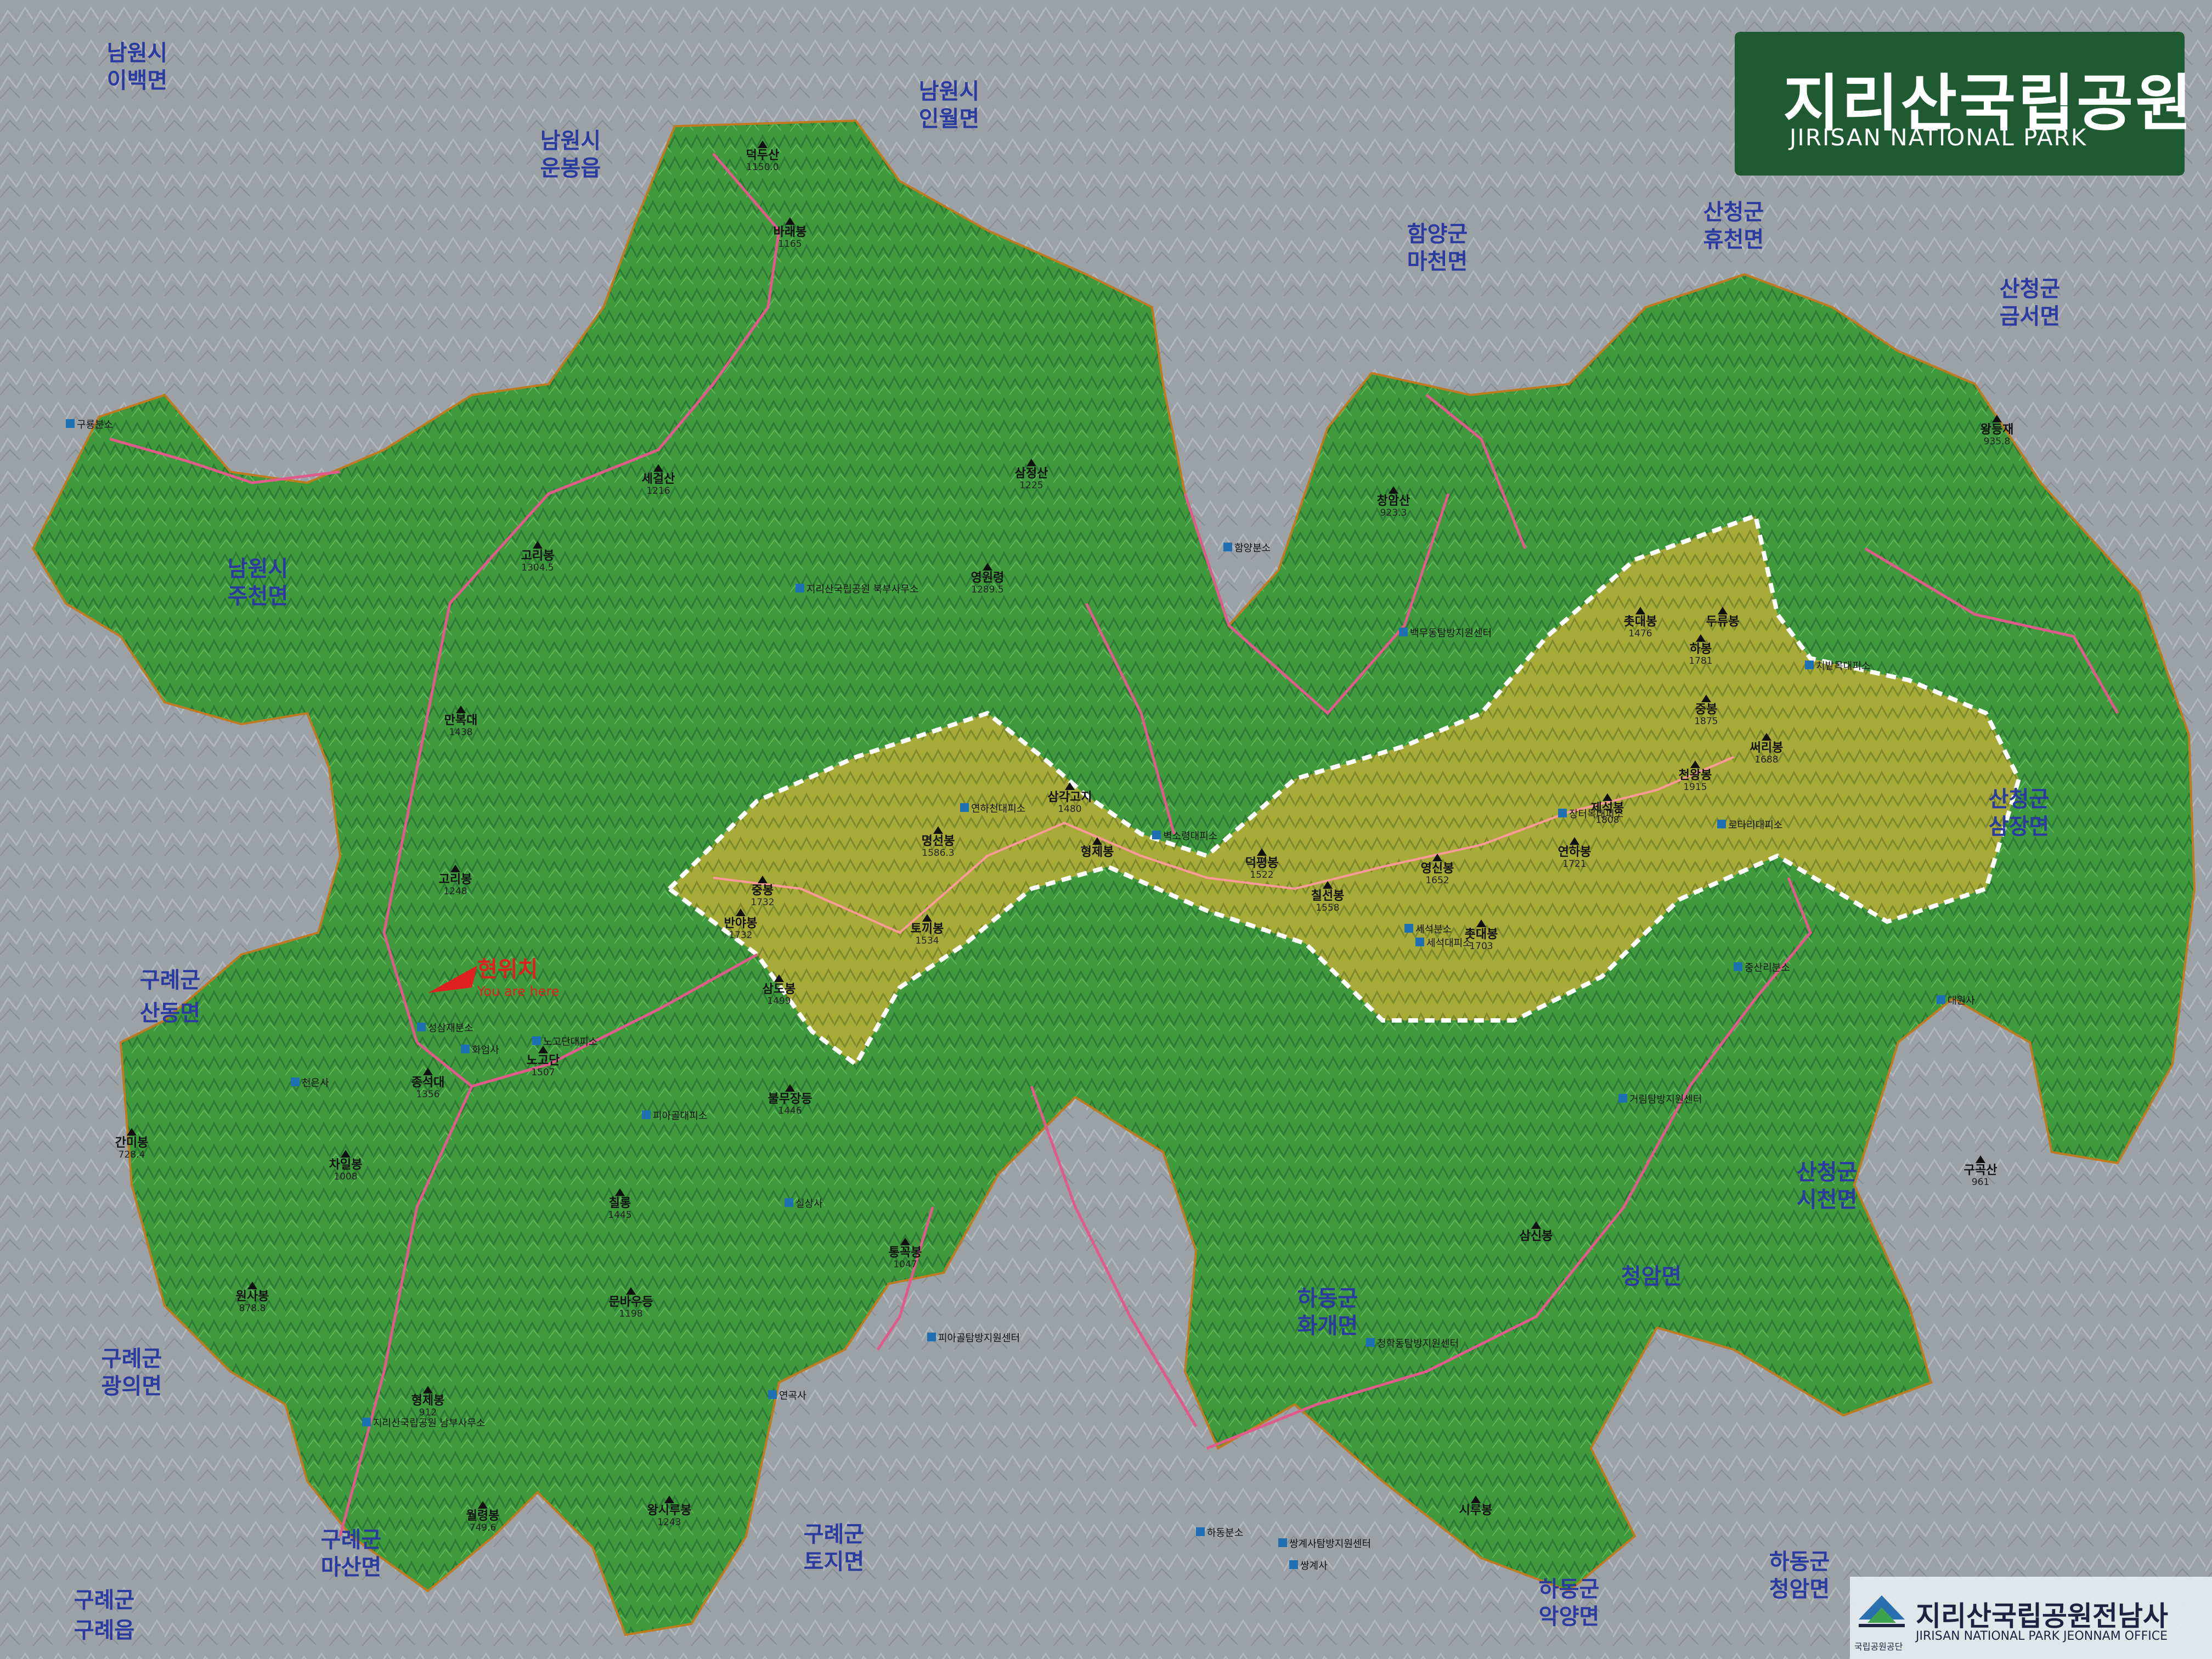 The width and height of the screenshot is (2212, 1659). I want to click on facility-marker: 쌍계사탐방지원센터, so click(1324, 1544).